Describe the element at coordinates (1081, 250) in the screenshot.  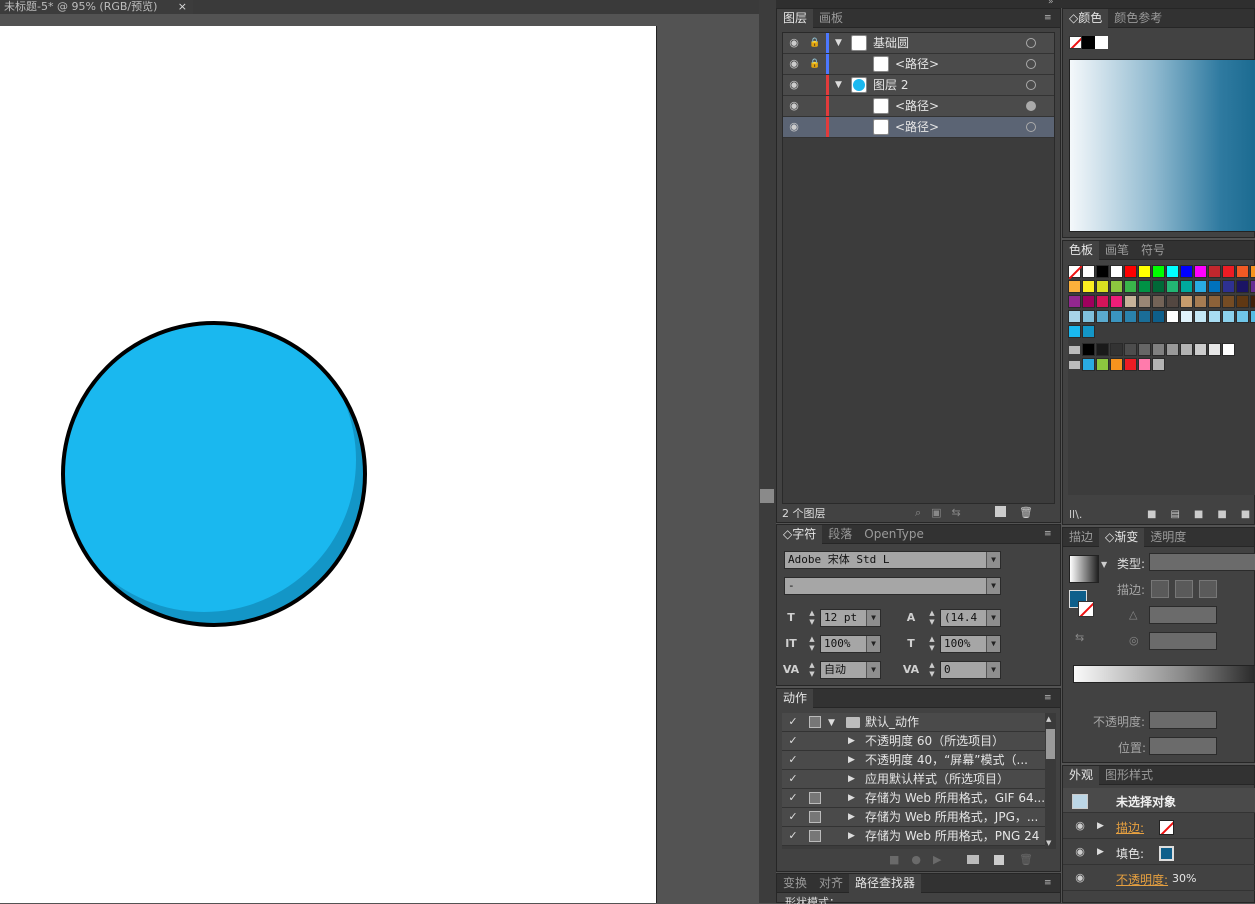
I see `tab-swatches: 色板` at that location.